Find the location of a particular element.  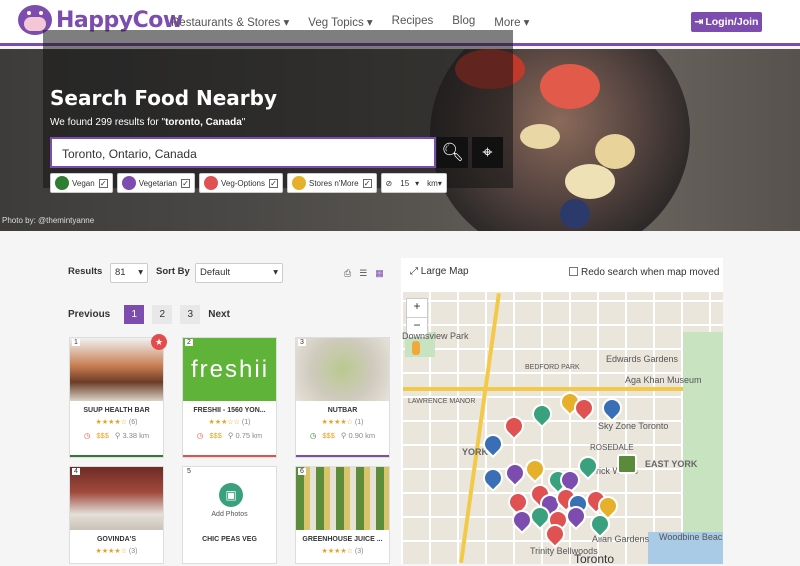

listing-card: 6 GREENHOUSE JUICE ... ★★★★☆ (3) is located at coordinates (342, 515).